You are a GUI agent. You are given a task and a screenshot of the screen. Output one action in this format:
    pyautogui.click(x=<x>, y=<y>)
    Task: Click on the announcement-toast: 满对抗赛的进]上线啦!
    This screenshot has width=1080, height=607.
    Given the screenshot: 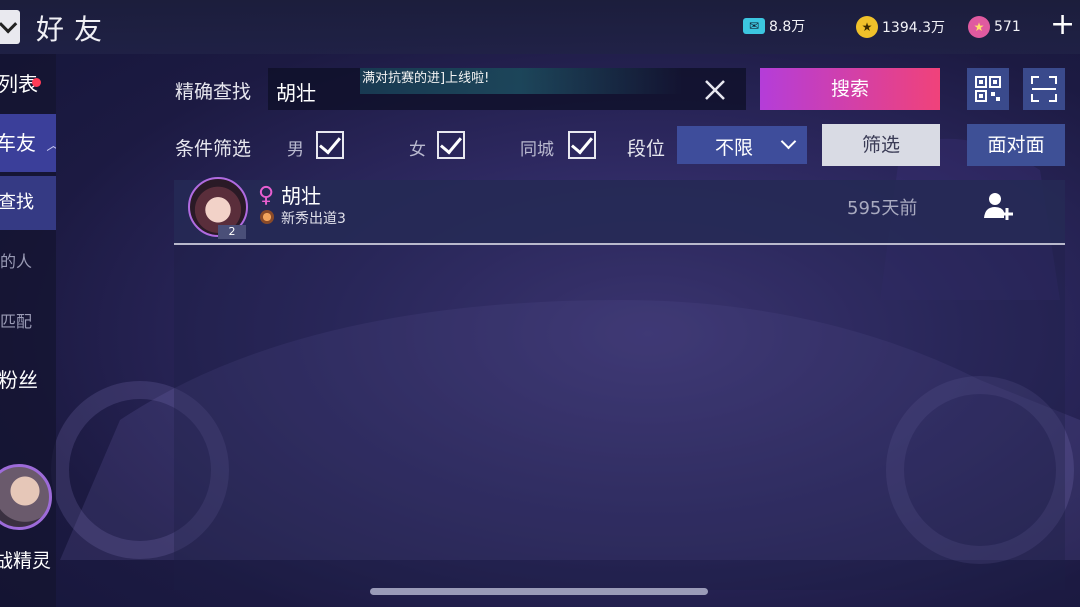 What is the action you would take?
    pyautogui.click(x=521, y=81)
    